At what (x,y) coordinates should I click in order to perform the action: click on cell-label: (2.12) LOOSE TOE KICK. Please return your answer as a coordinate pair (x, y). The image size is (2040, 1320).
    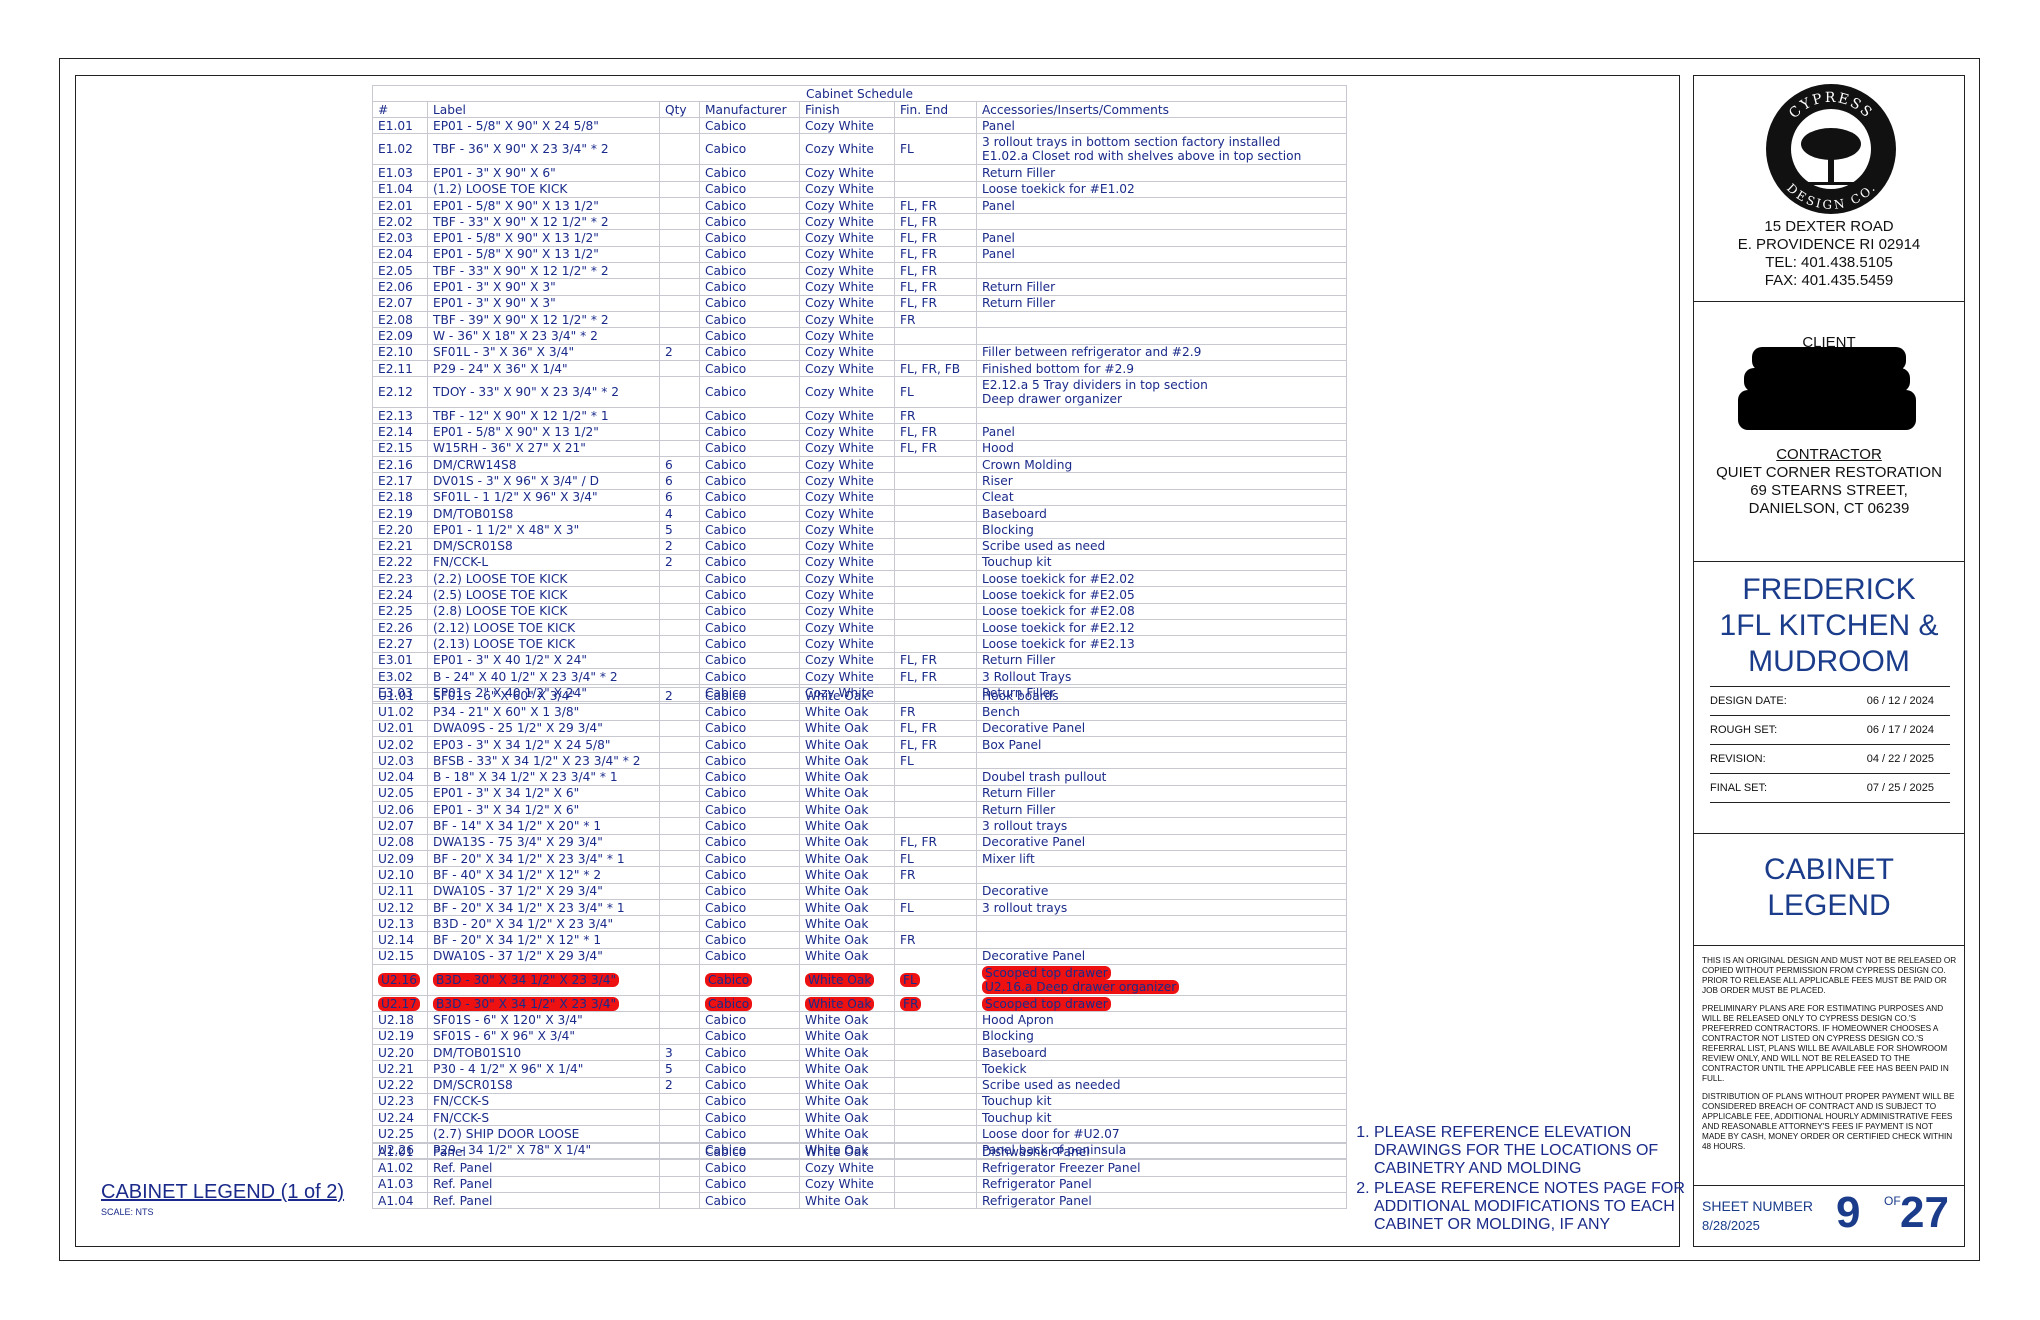
    Looking at the image, I should click on (543, 628).